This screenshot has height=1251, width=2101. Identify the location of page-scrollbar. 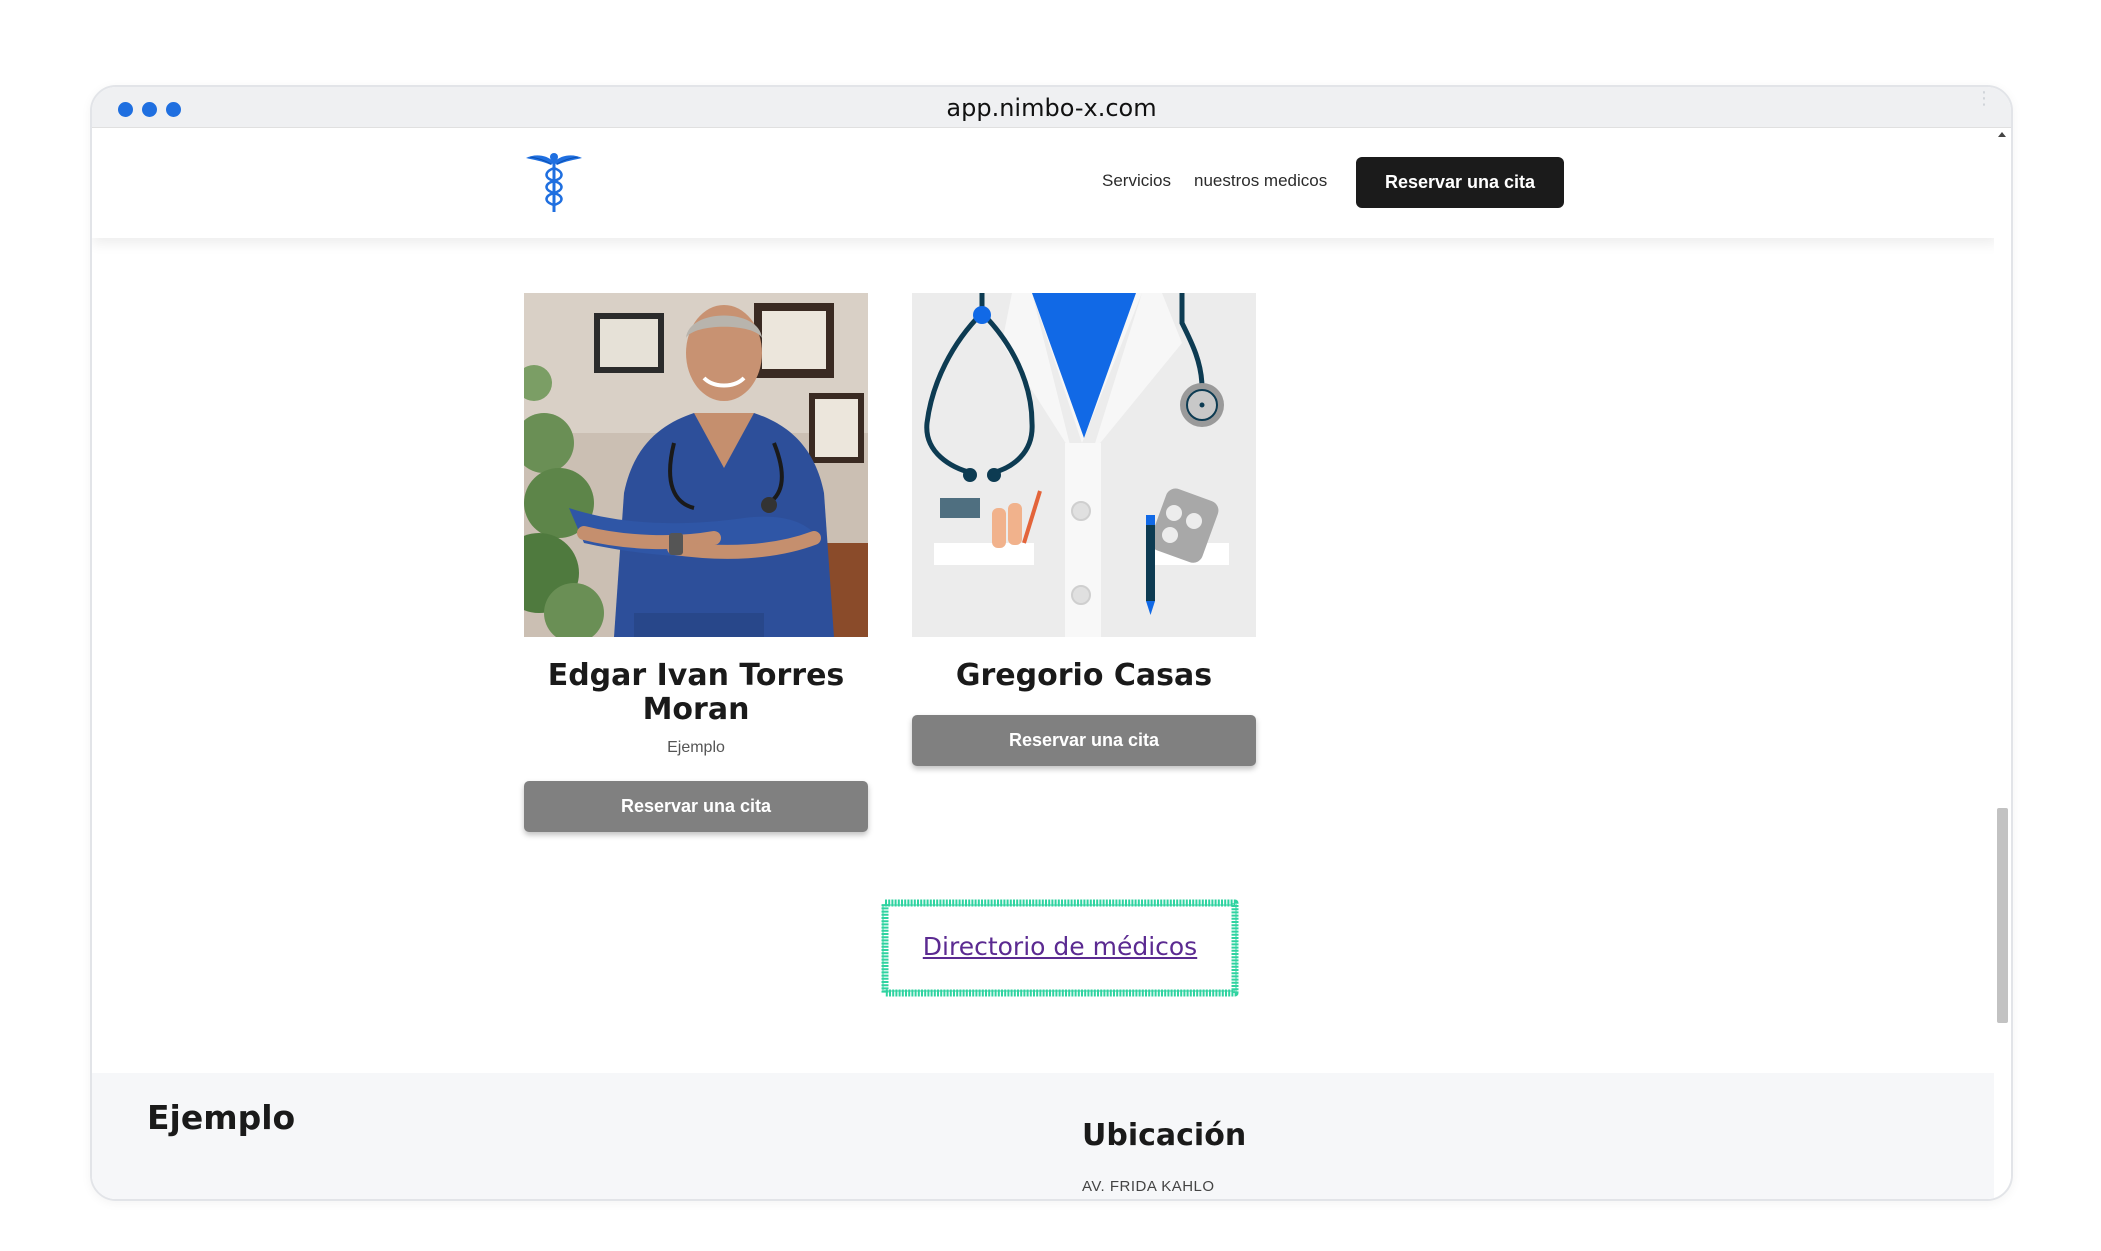
(2002, 663).